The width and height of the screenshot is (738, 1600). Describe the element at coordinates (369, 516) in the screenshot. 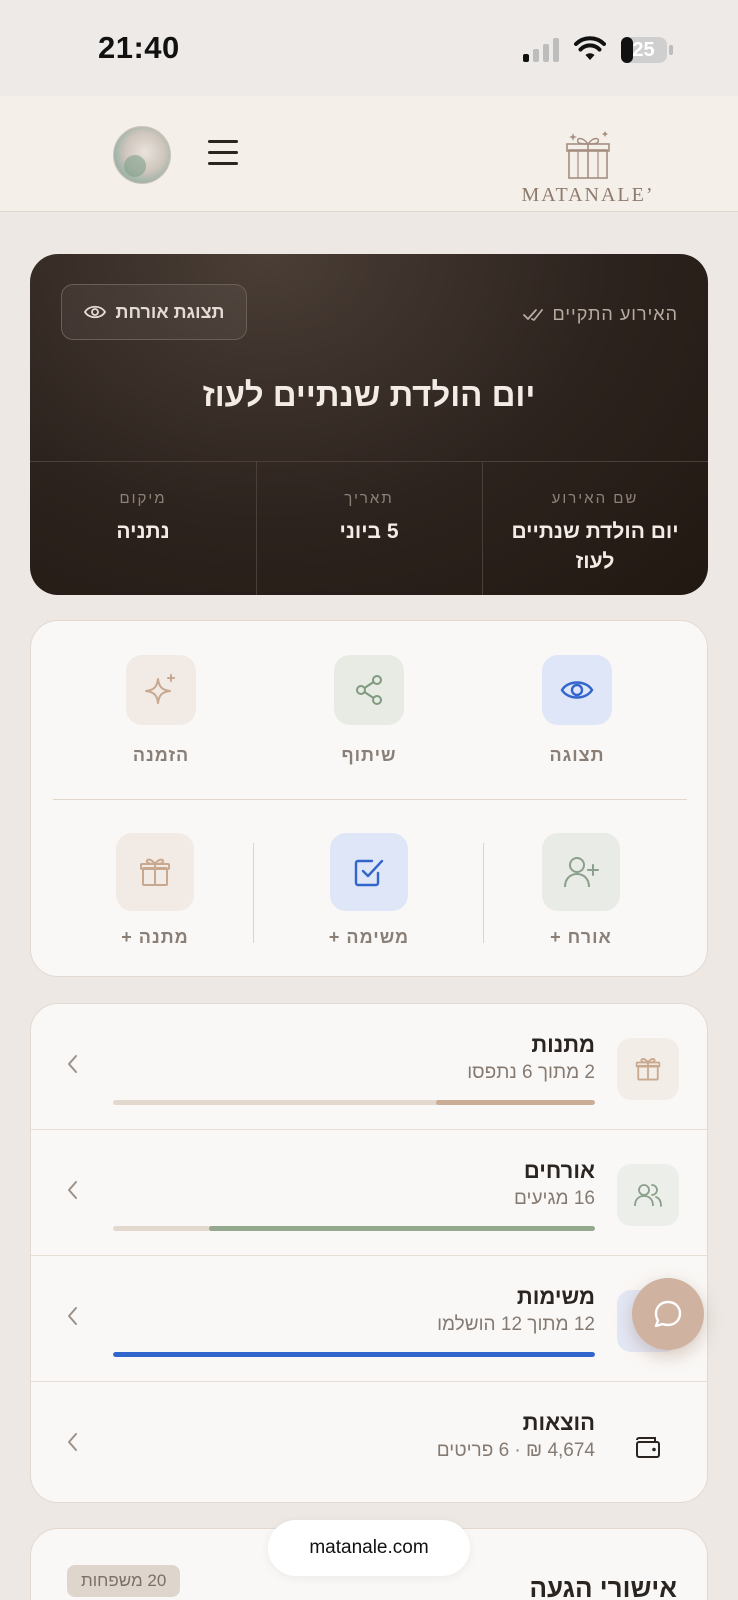

I see `event-date-detail: תאריך 5 ביוני` at that location.